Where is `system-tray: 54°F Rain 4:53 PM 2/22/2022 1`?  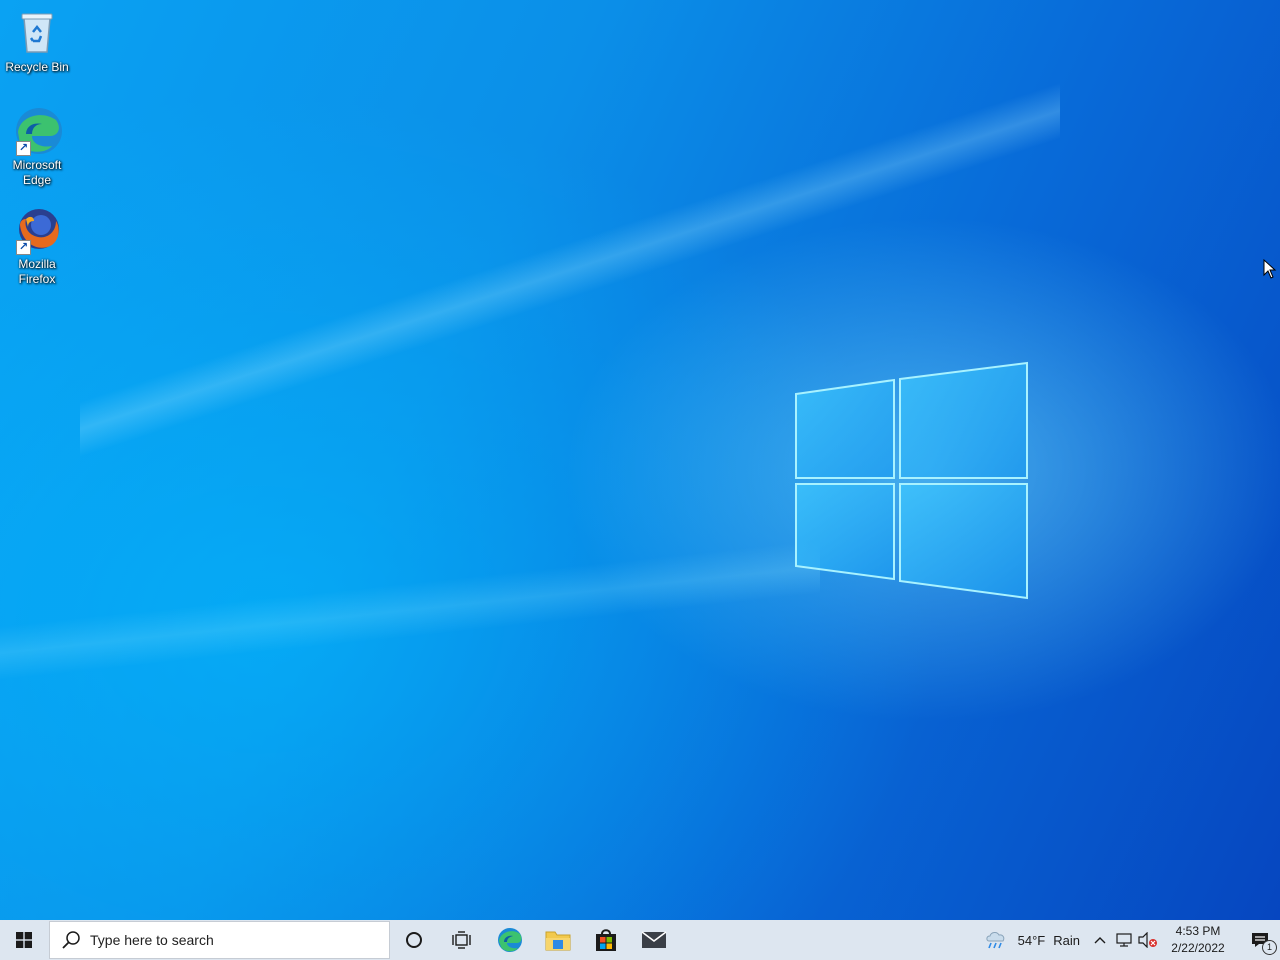
system-tray: 54°F Rain 4:53 PM 2/22/2022 1 is located at coordinates (1132, 940).